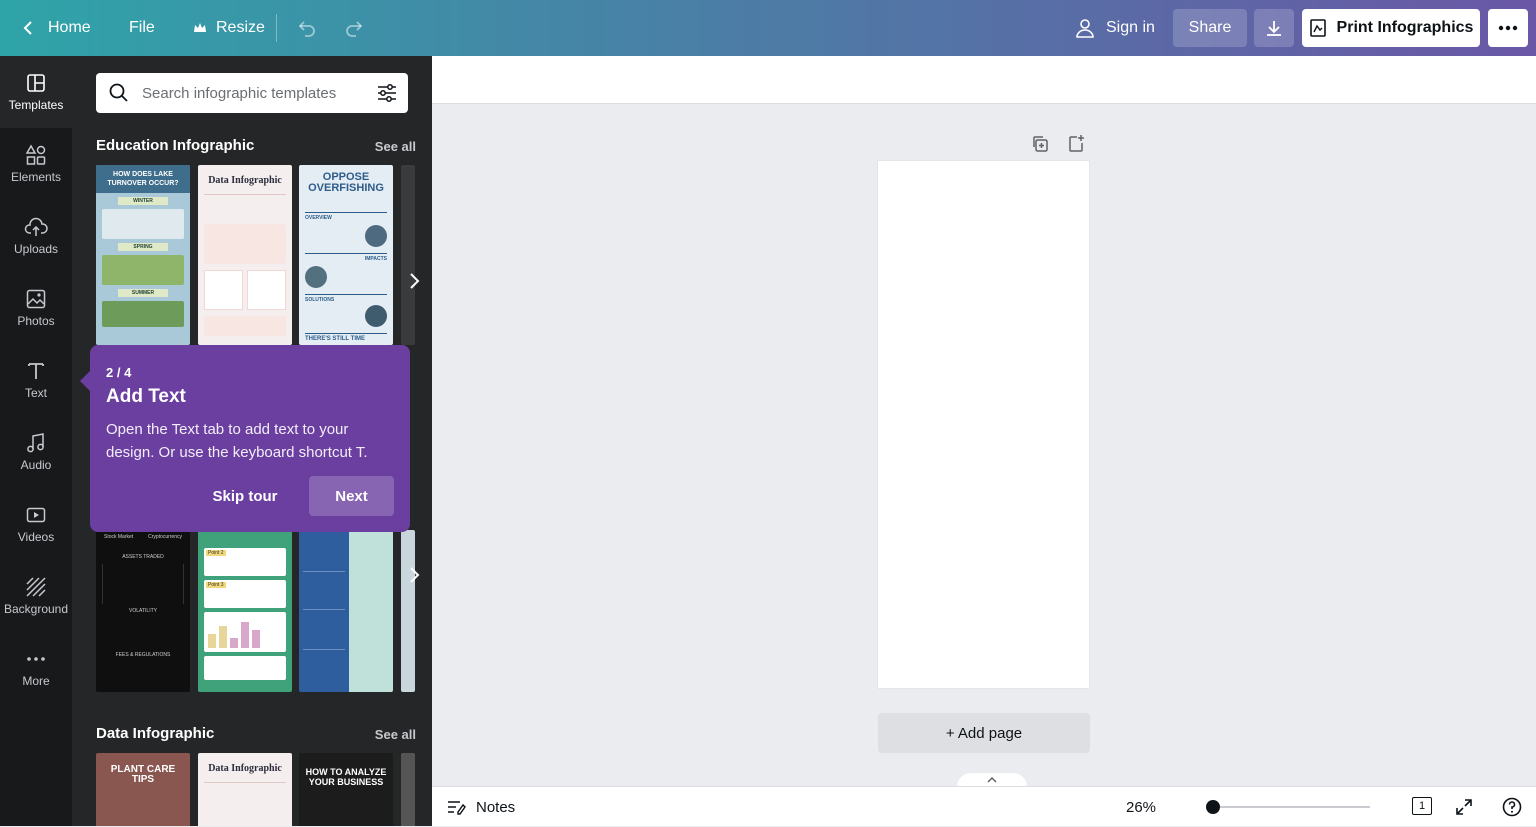 This screenshot has width=1536, height=827. I want to click on upload-icon, so click(36, 226).